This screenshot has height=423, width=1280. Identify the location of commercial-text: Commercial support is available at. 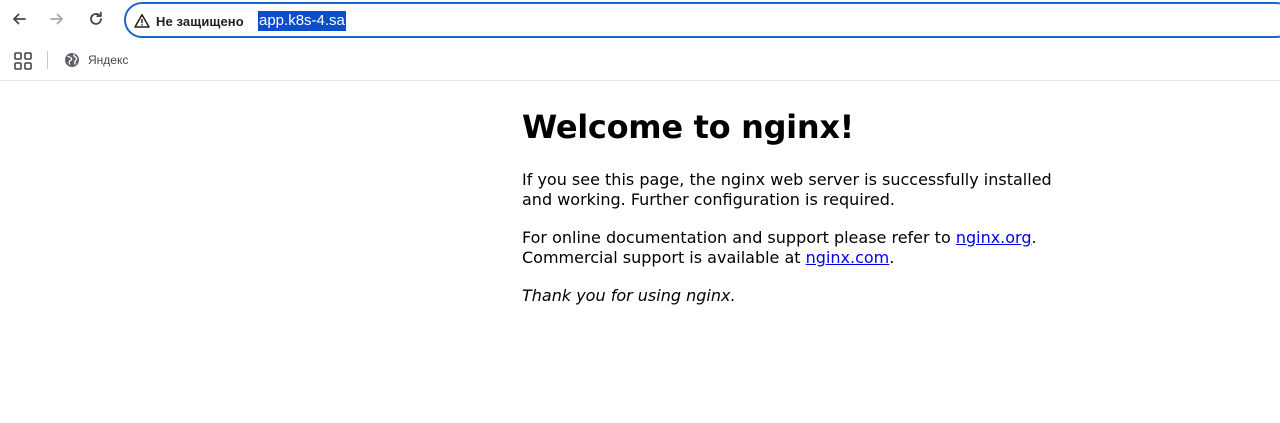
(664, 257).